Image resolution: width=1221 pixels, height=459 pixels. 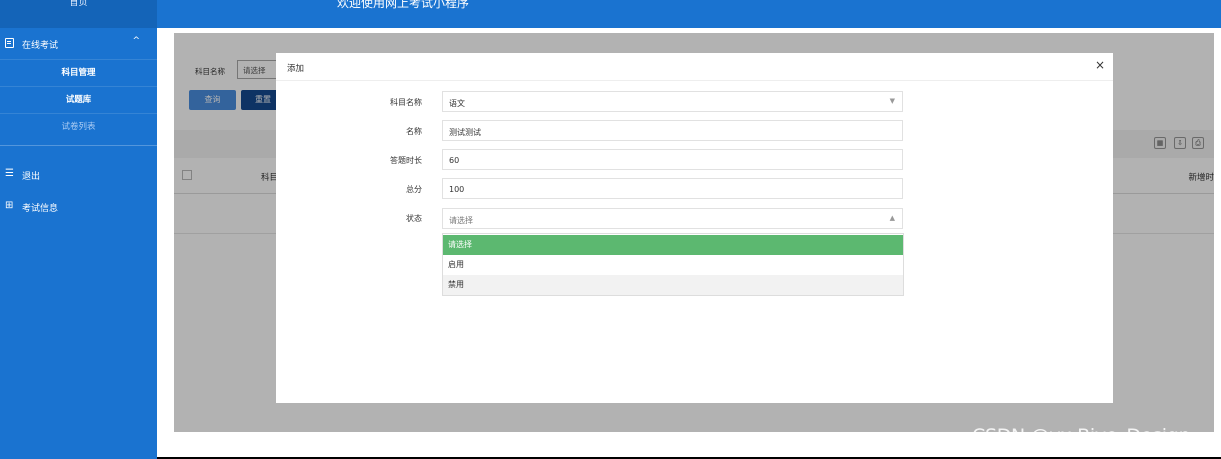 I want to click on status-select-value: 请选择, so click(x=461, y=220).